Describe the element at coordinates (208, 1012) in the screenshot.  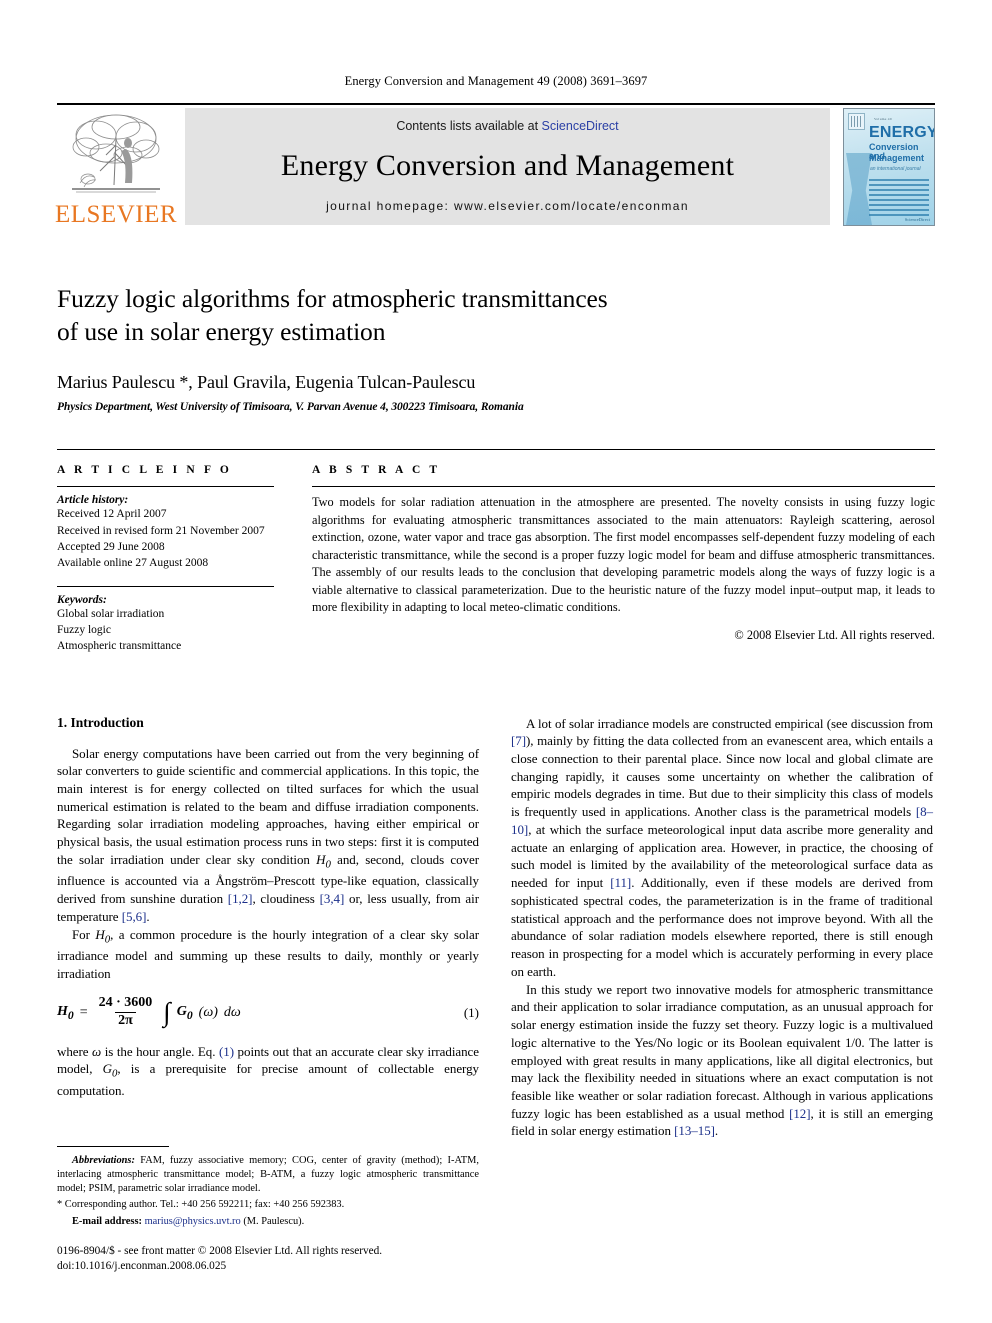
I see `equation-integrand-arg: (ω)` at that location.